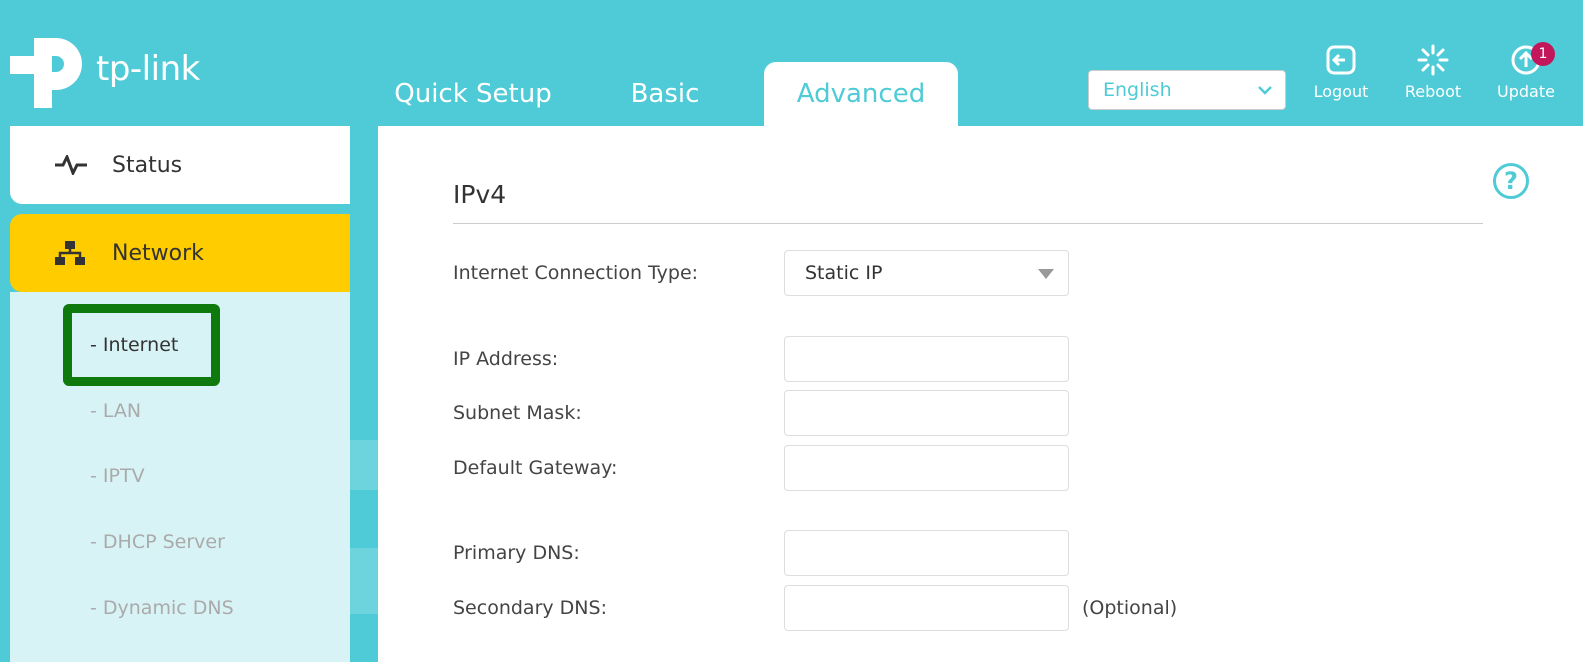 This screenshot has height=662, width=1583. What do you see at coordinates (364, 465) in the screenshot?
I see `background-decoration` at bounding box center [364, 465].